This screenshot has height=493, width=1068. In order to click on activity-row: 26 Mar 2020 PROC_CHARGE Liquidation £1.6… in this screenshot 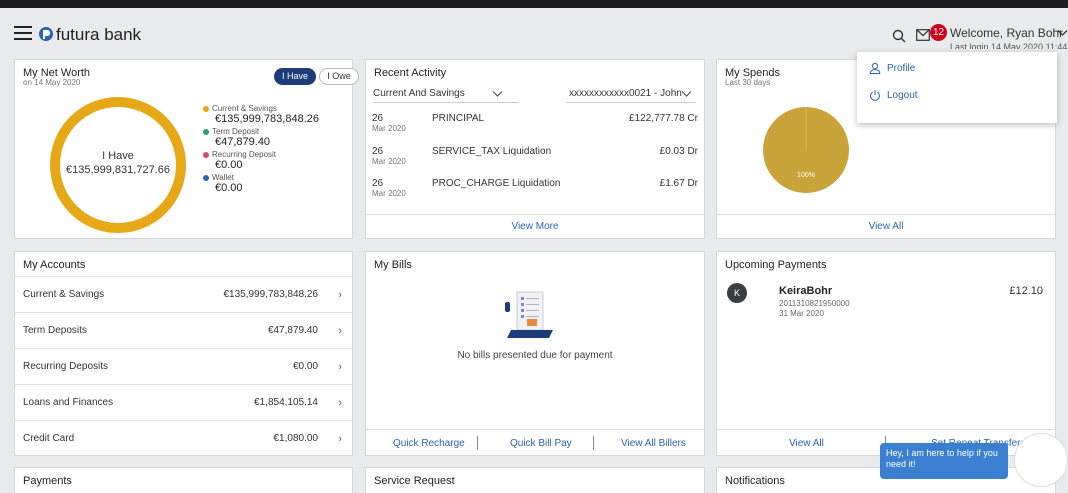, I will do `click(535, 193)`.